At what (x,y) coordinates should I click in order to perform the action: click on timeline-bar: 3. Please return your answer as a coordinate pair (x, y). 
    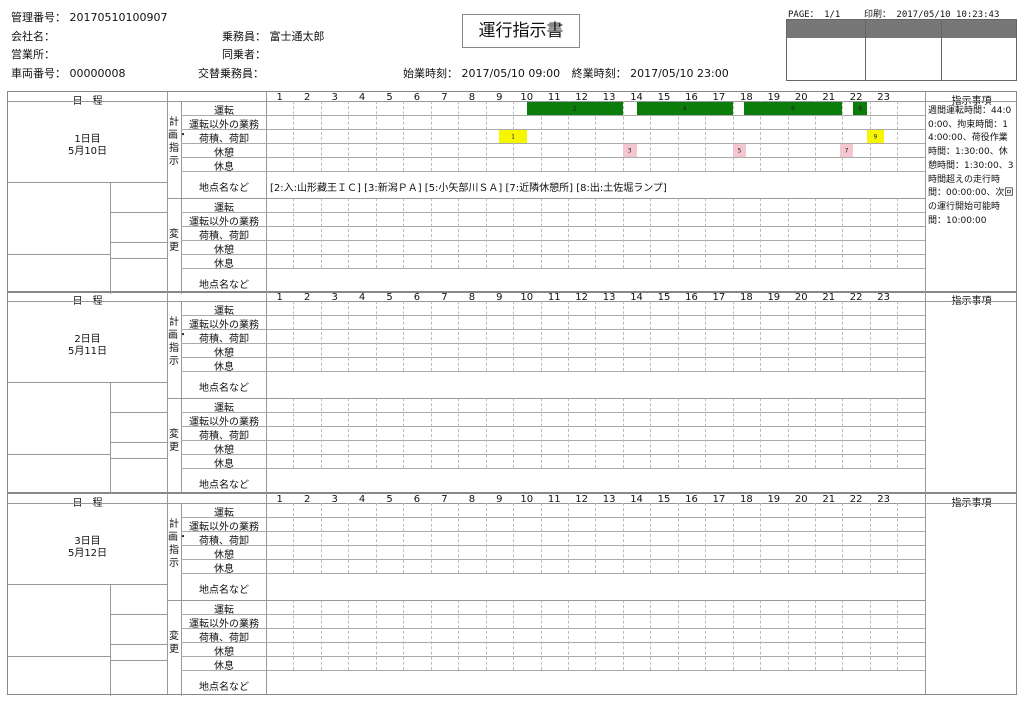
    Looking at the image, I should click on (629, 150).